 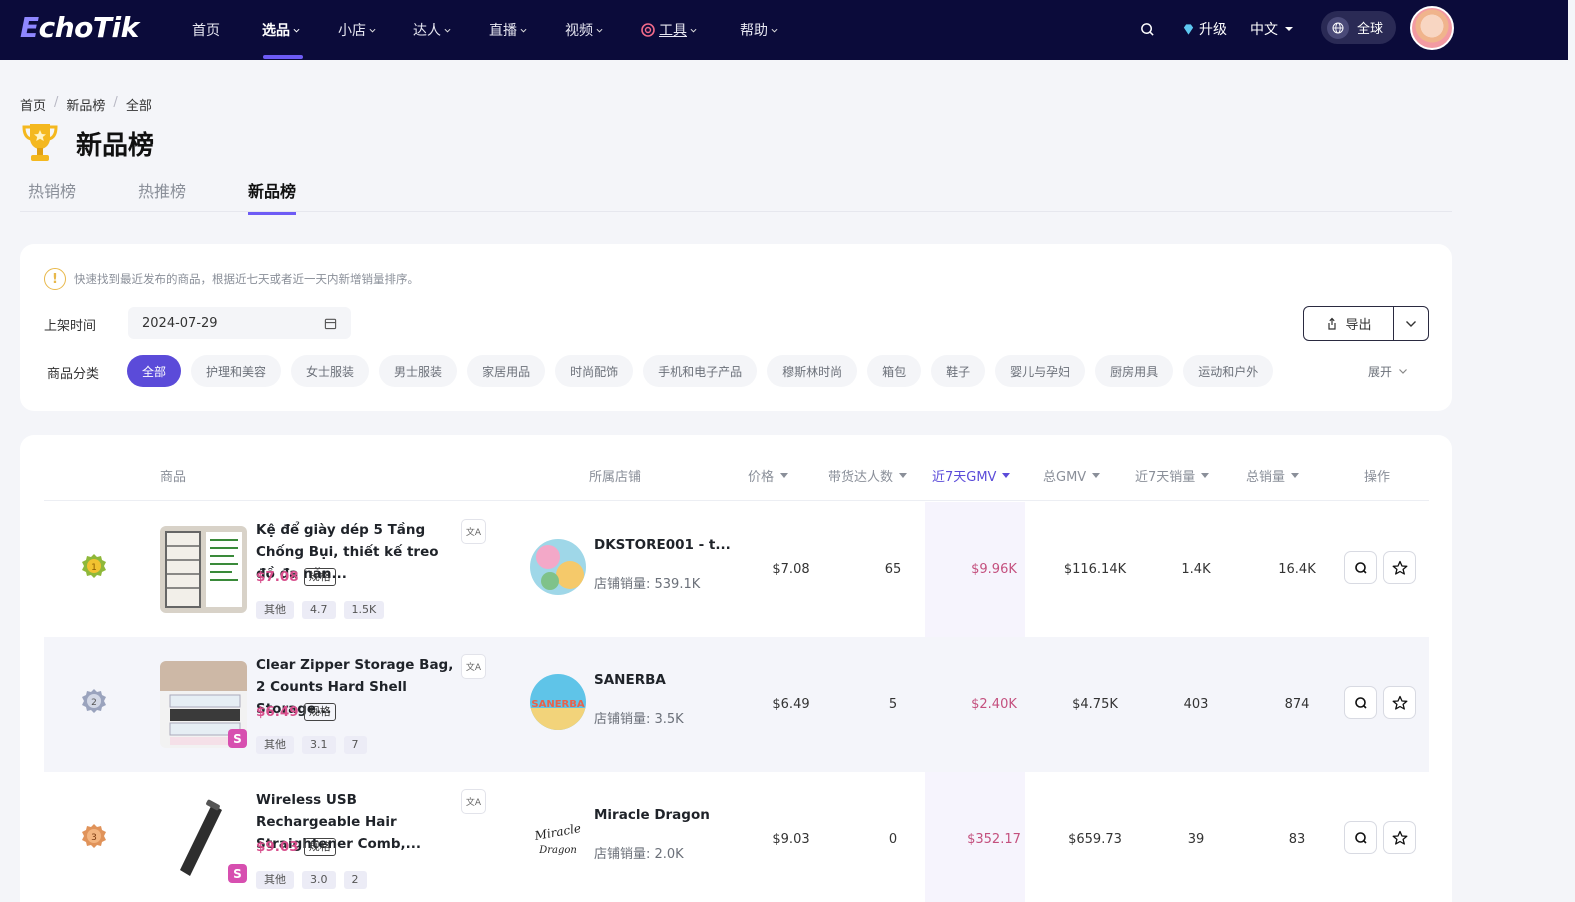 I want to click on echotik-logo: EchoTik, so click(x=79, y=27).